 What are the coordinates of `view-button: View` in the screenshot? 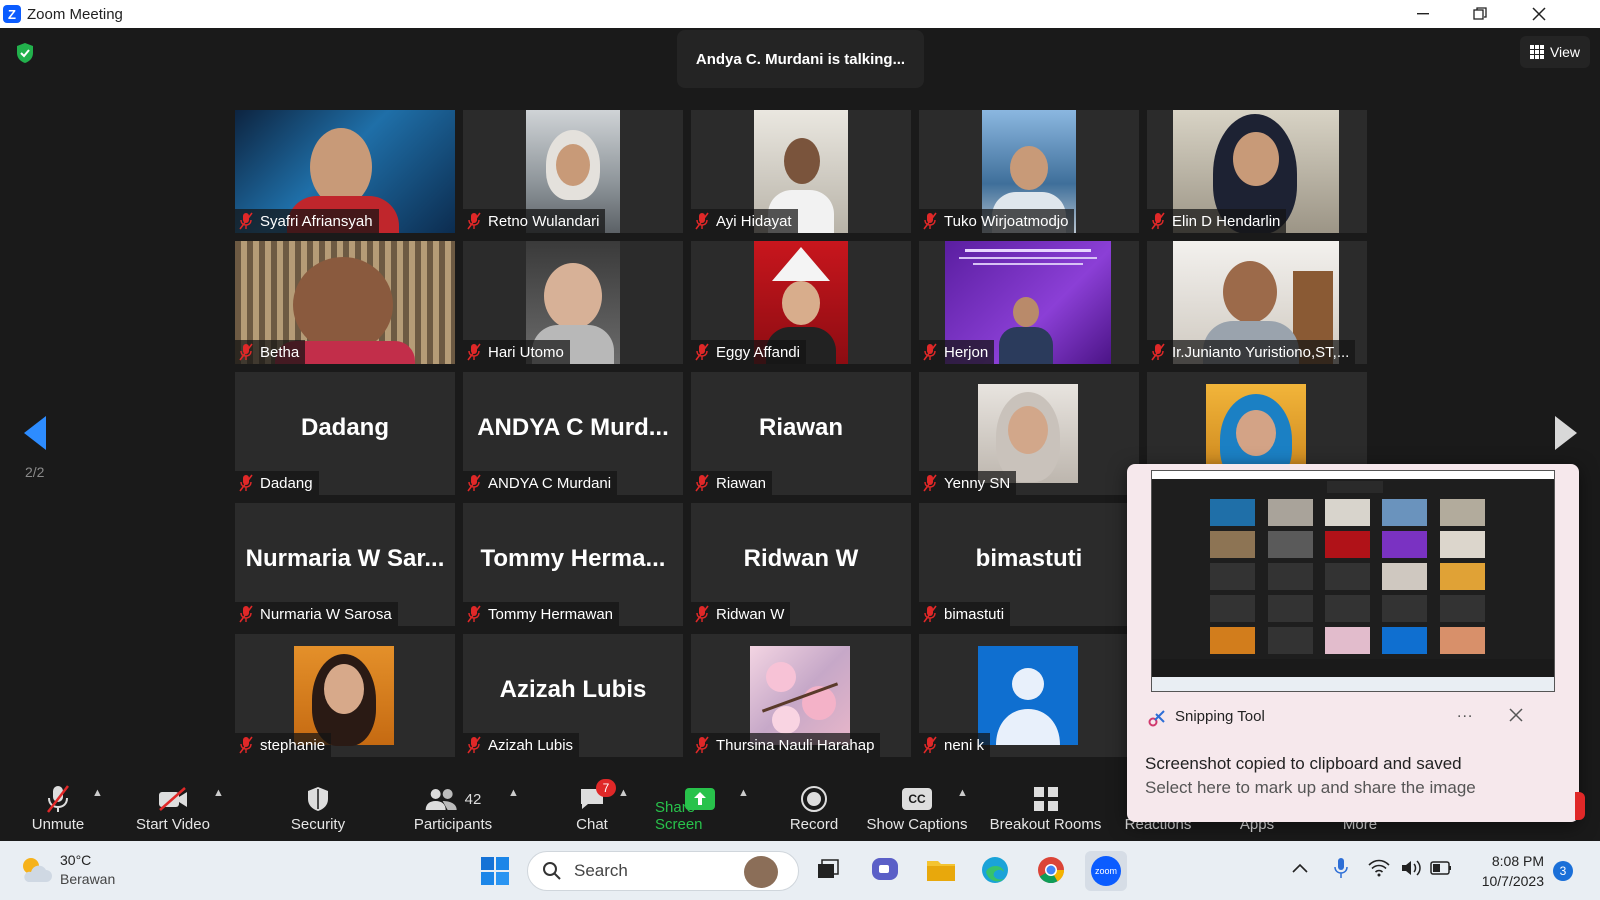 It's located at (1555, 52).